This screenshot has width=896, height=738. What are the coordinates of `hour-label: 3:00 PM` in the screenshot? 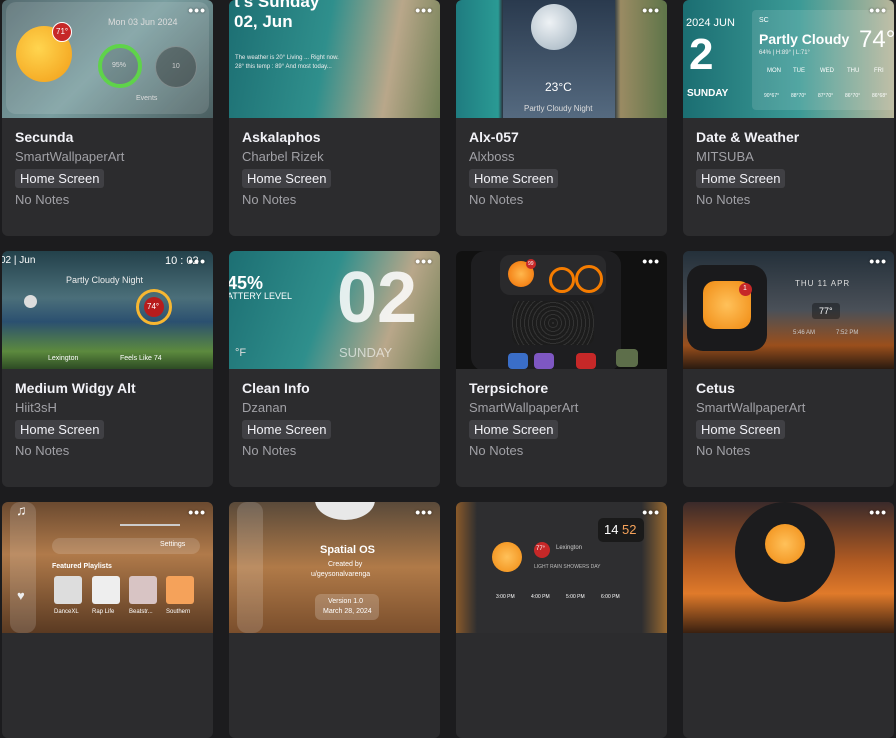 It's located at (505, 597).